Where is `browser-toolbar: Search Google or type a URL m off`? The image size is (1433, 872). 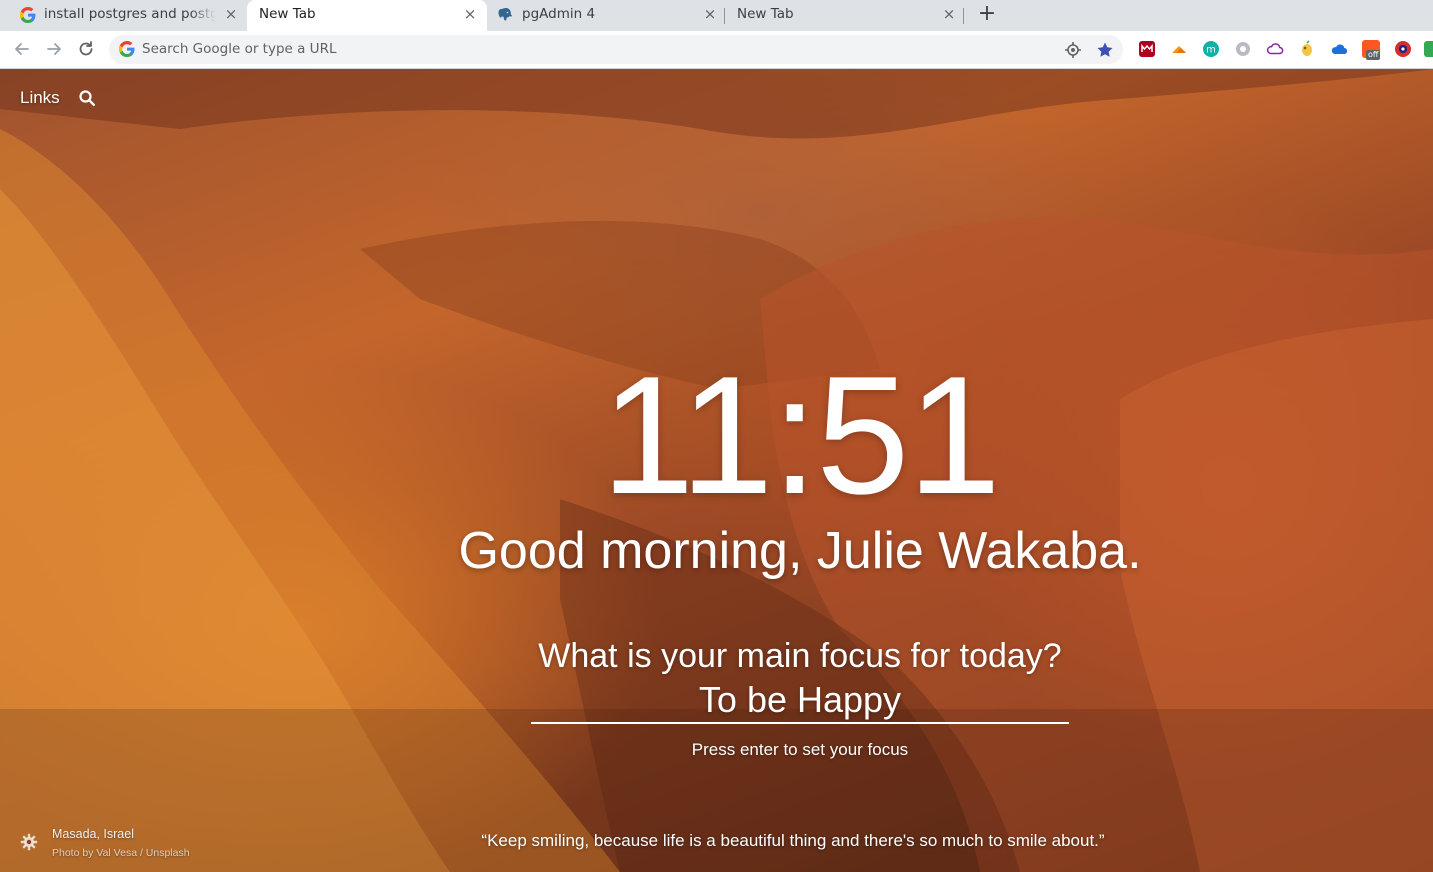
browser-toolbar: Search Google or type a URL m off is located at coordinates (716, 49).